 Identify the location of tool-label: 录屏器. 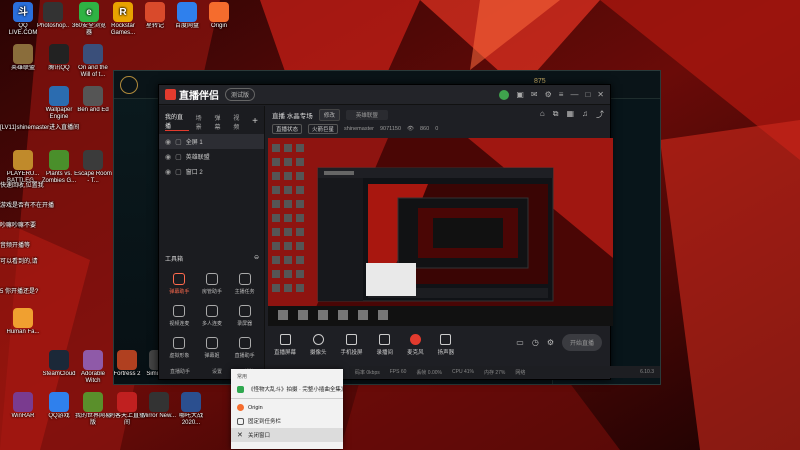
(245, 324).